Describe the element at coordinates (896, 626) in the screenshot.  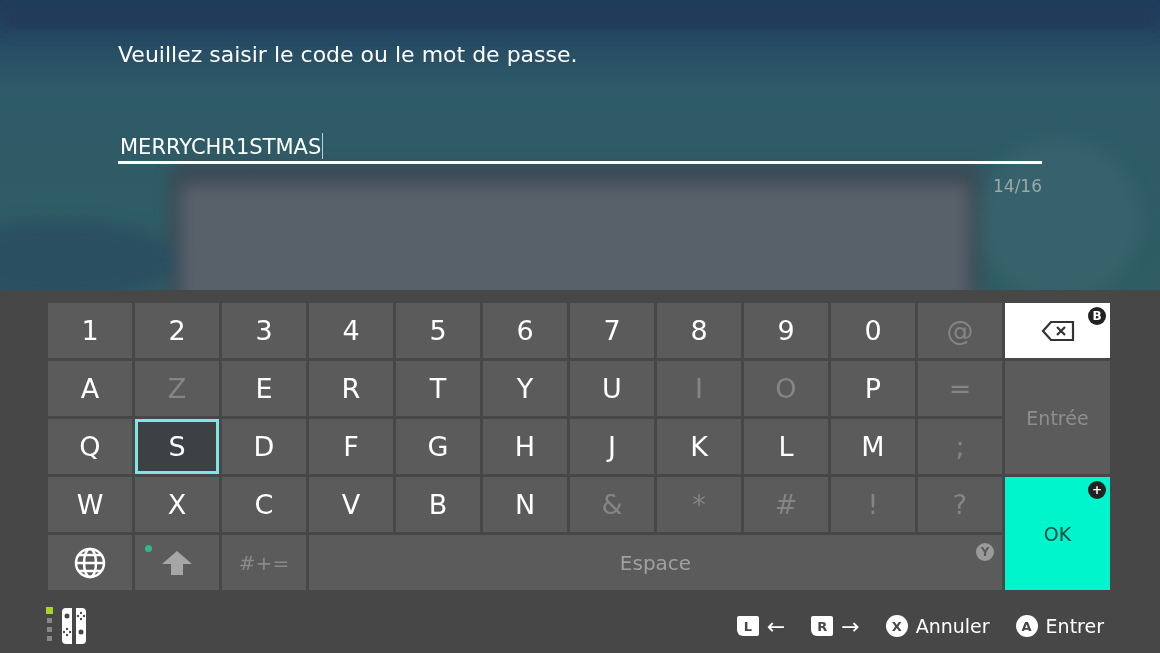
I see `face-button-badge: X` at that location.